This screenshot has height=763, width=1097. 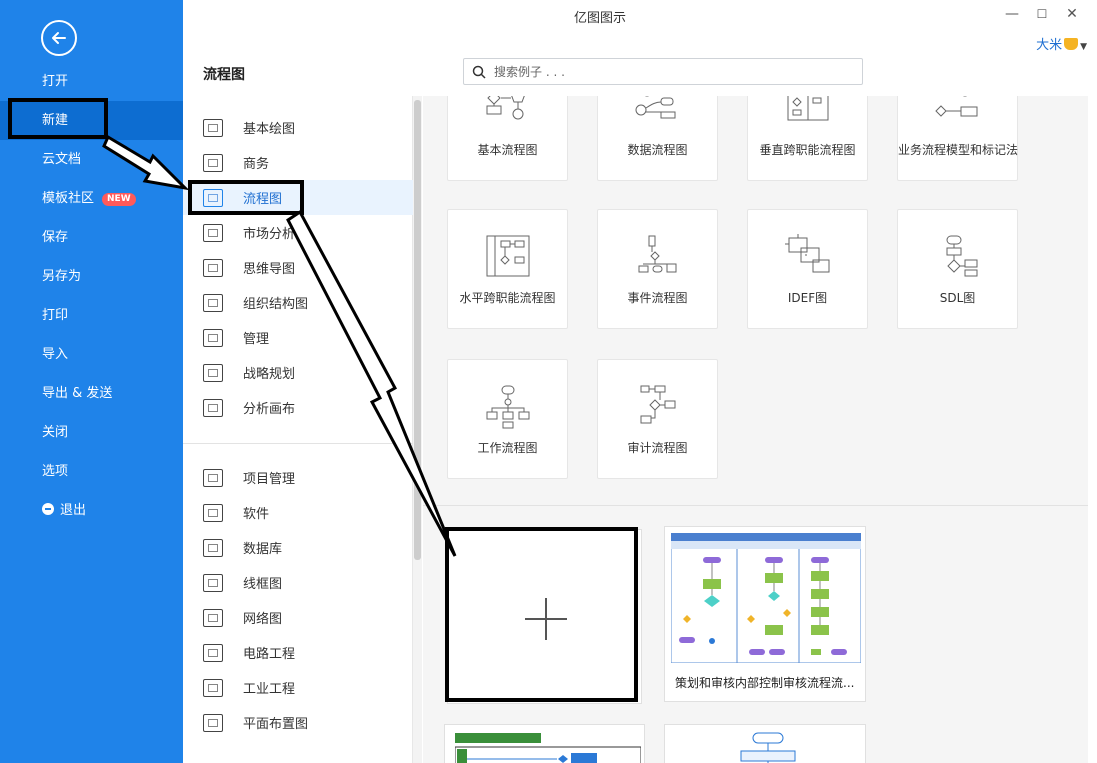 I want to click on data-flowchart-thumbnail, so click(x=655, y=107).